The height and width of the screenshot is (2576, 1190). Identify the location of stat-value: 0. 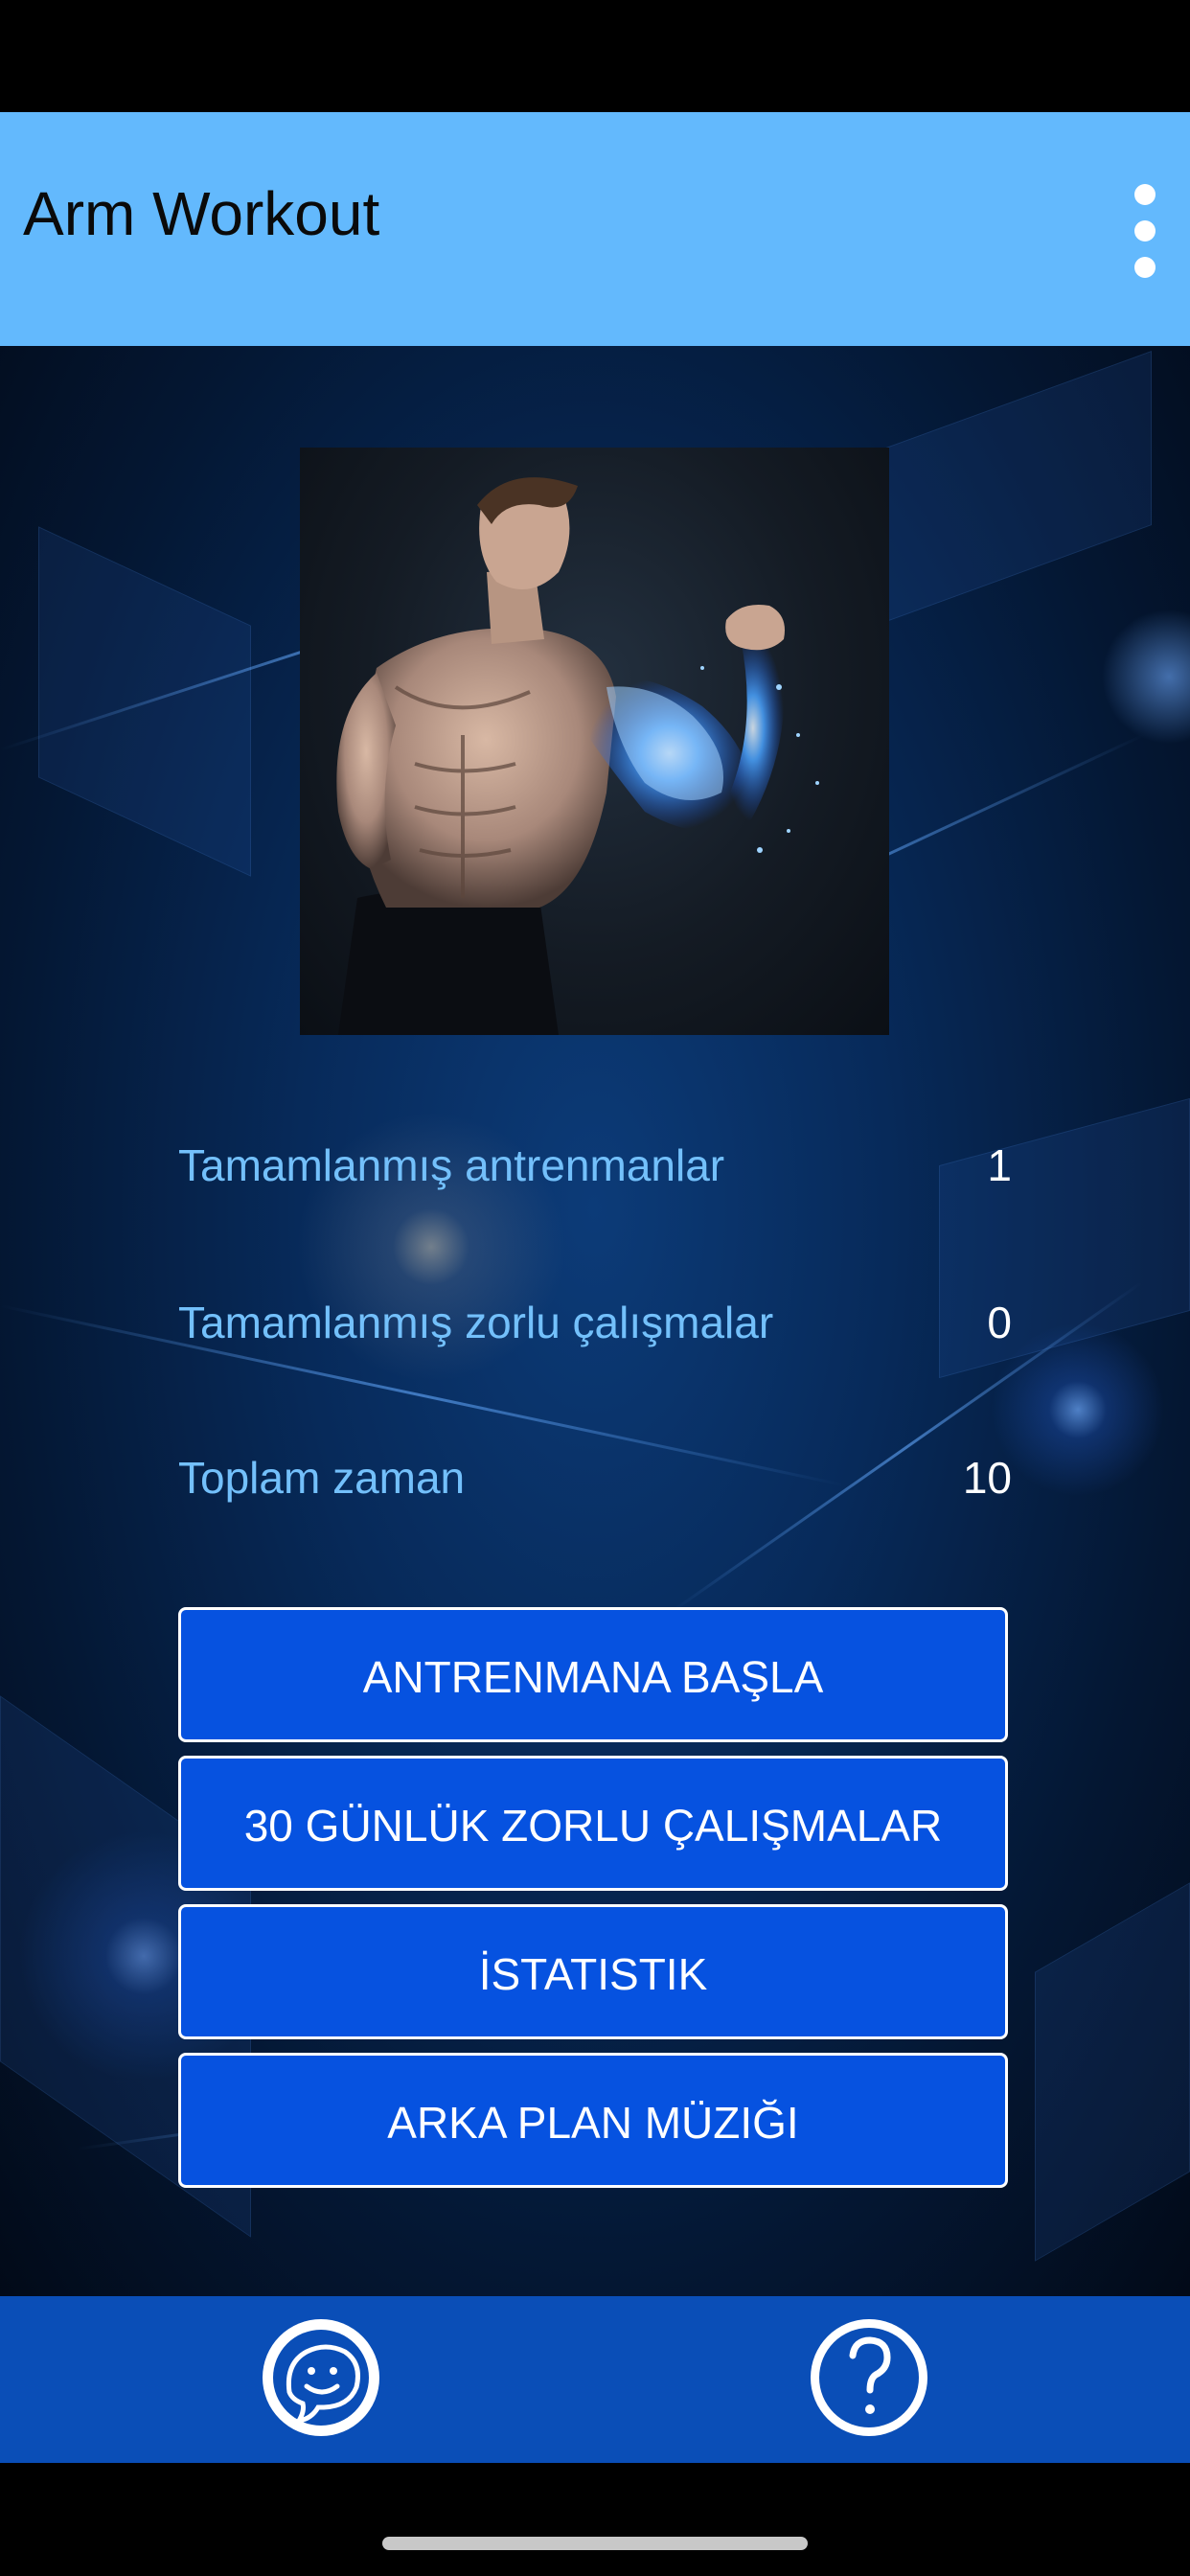
(1000, 1322).